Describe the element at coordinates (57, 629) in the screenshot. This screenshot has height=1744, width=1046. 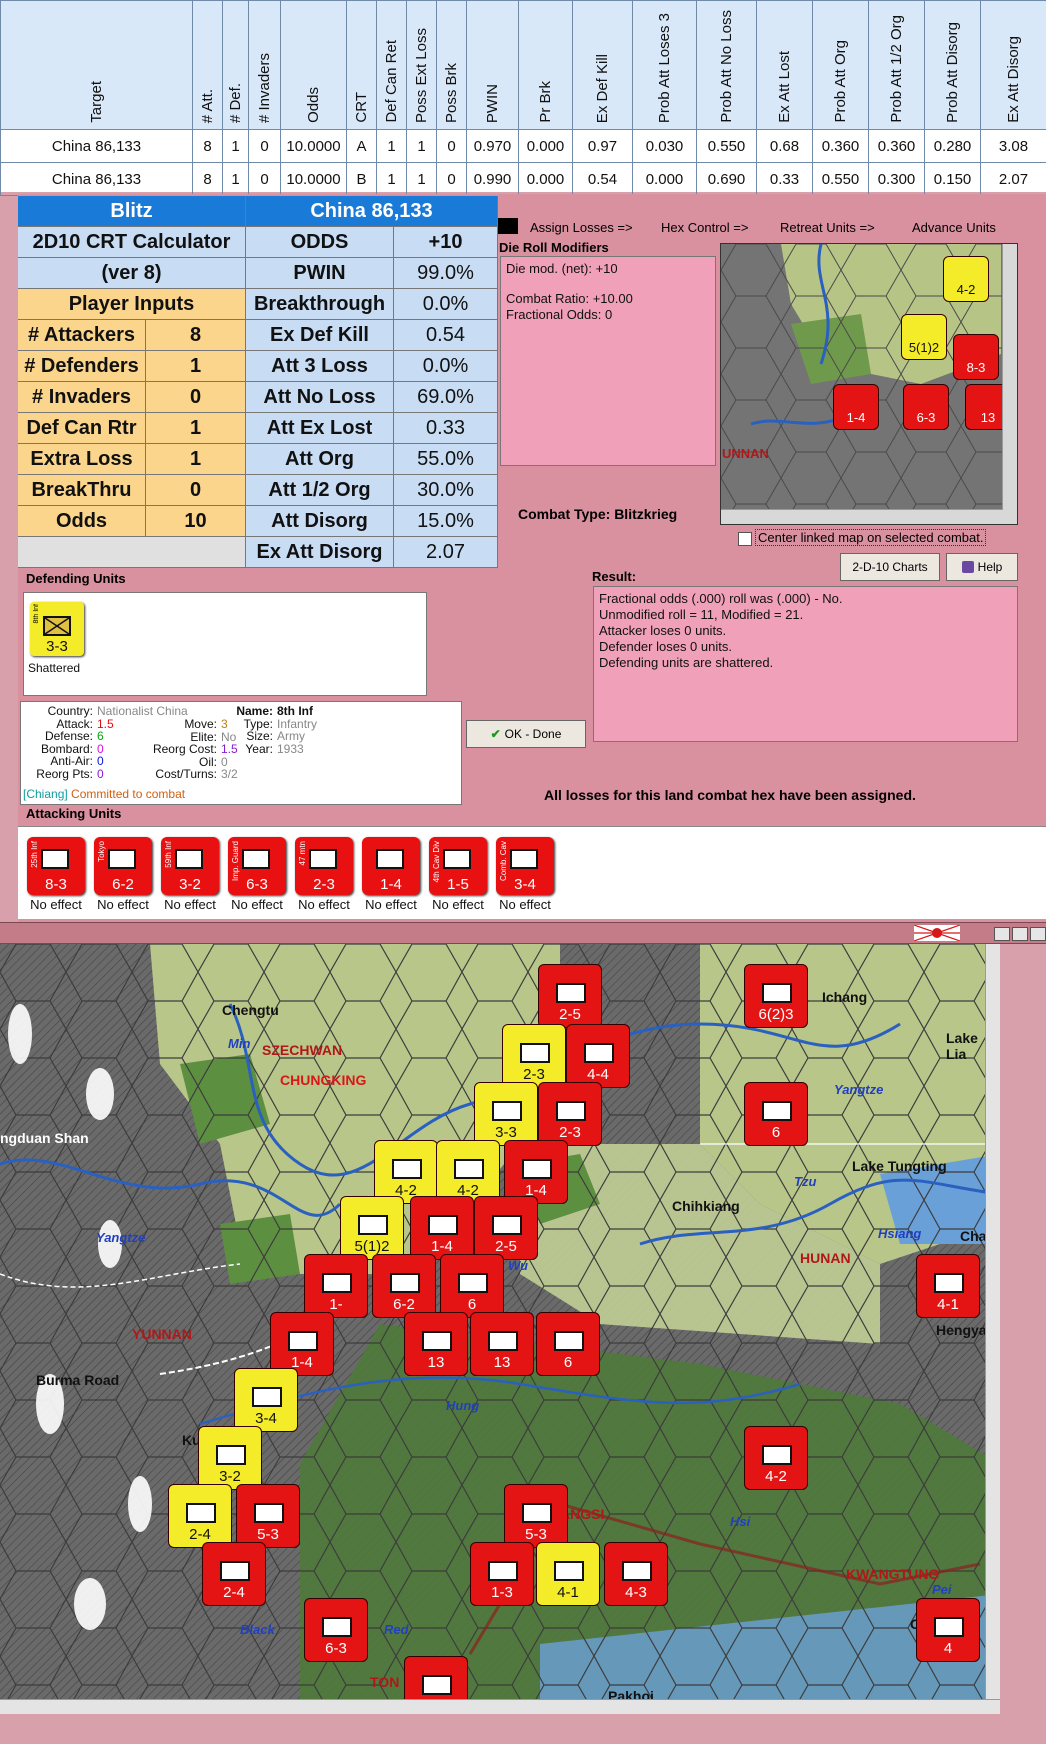
I see `defending-unit-counter: 8th Inf 3-3` at that location.